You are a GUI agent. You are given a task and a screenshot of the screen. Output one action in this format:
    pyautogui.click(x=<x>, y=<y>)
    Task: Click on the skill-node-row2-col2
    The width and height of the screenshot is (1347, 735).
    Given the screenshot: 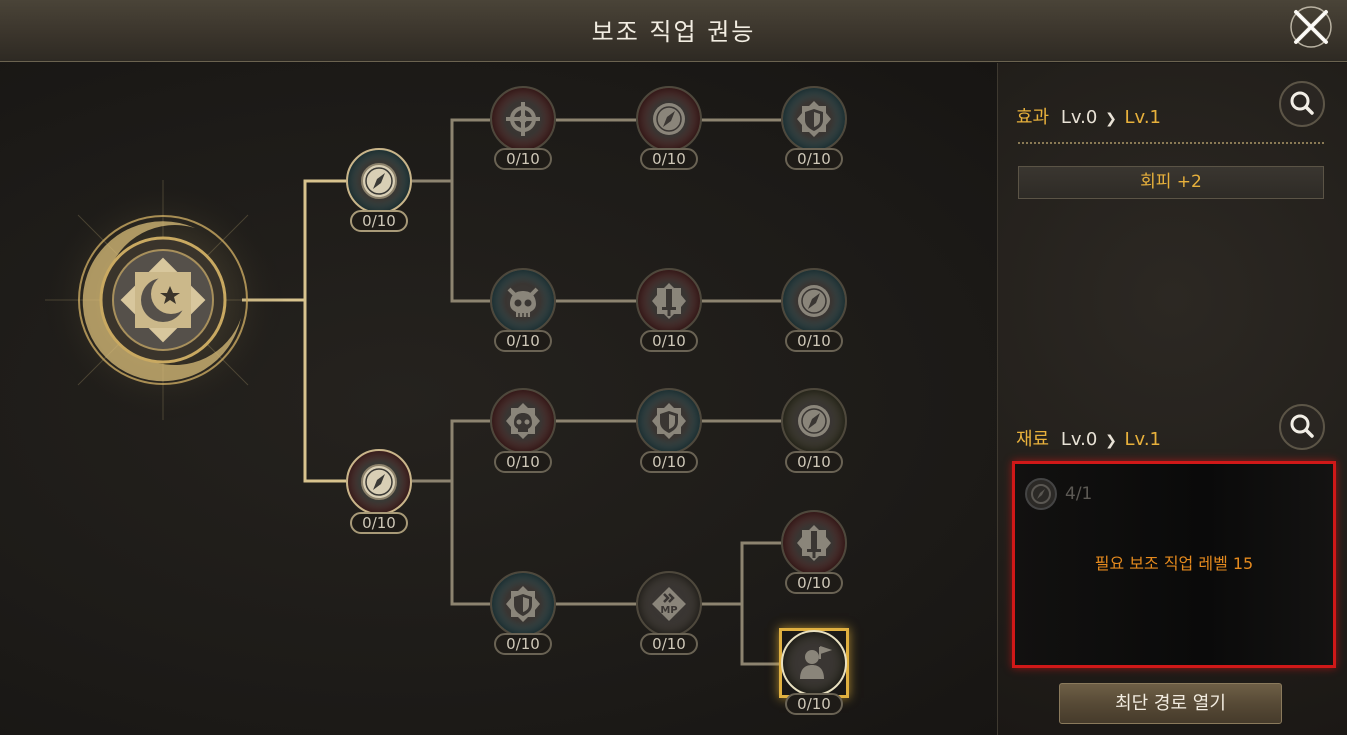 What is the action you would take?
    pyautogui.click(x=669, y=301)
    